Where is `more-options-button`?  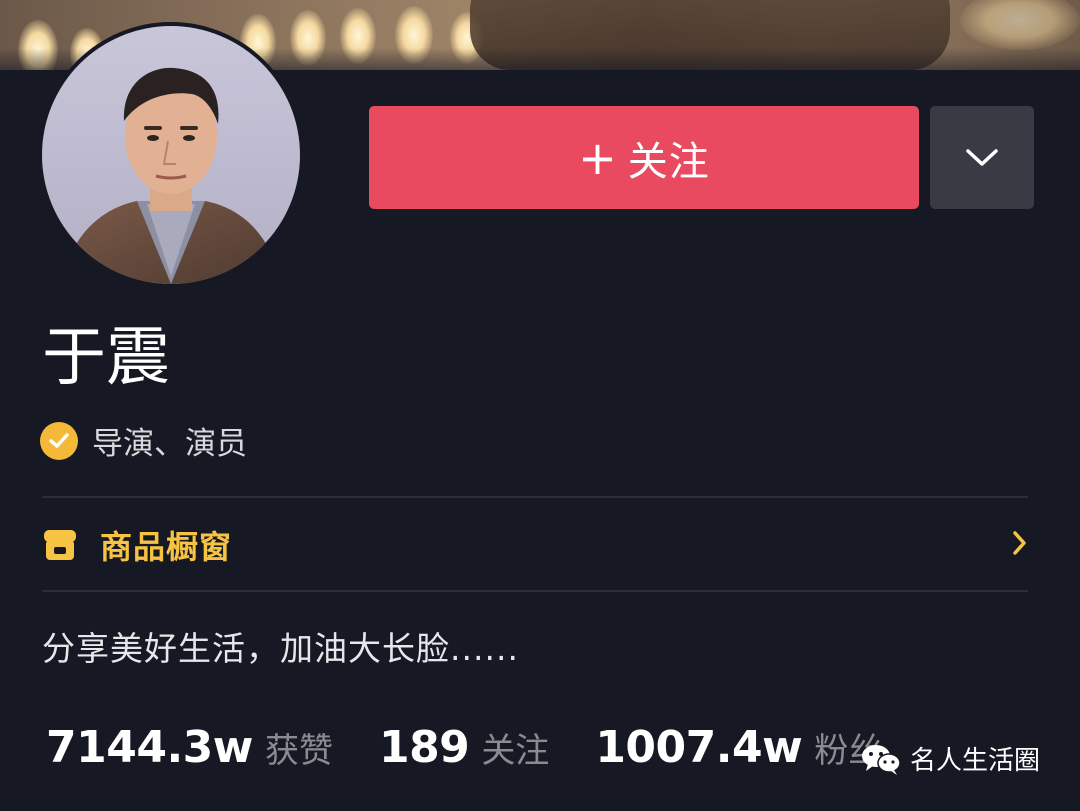 more-options-button is located at coordinates (982, 157).